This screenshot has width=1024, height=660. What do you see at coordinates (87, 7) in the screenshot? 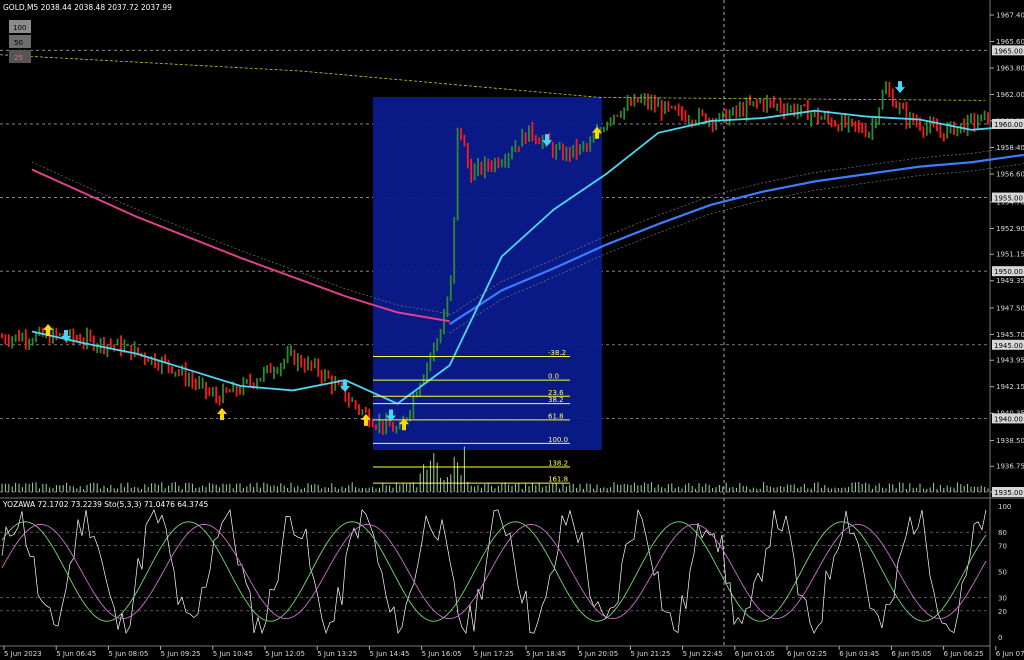
I see `symbol-header: GOLD,M5 2038.44 2038.48 2037.72 2037.99` at bounding box center [87, 7].